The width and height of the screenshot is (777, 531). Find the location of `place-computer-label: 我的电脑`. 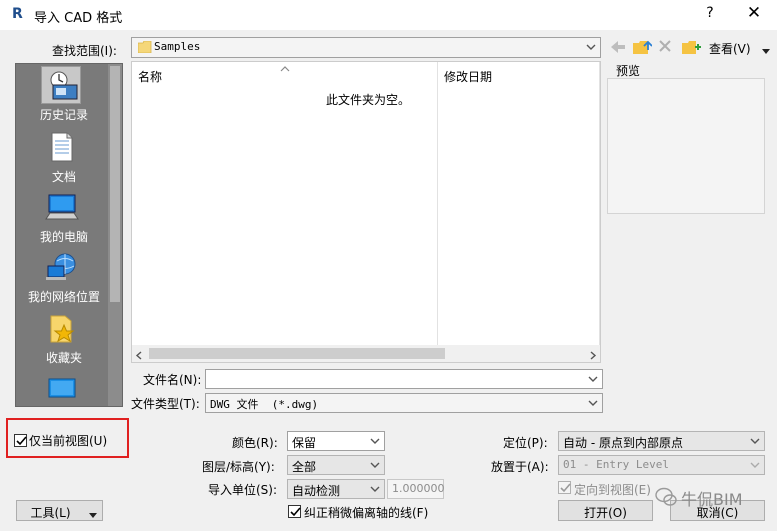

place-computer-label: 我的电脑 is located at coordinates (63, 237).